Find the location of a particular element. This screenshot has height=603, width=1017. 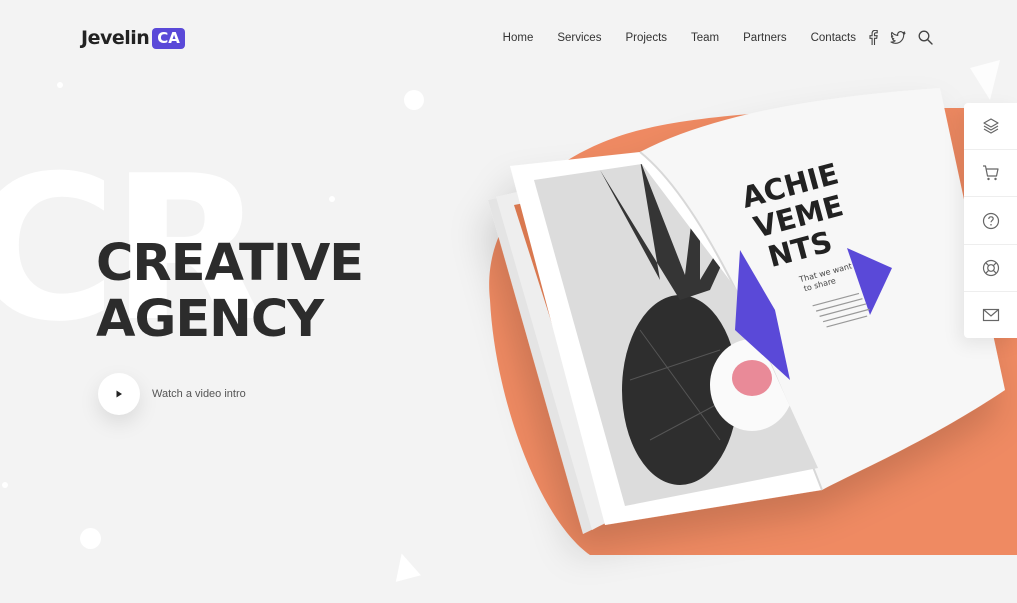

search-icon is located at coordinates (925, 37).